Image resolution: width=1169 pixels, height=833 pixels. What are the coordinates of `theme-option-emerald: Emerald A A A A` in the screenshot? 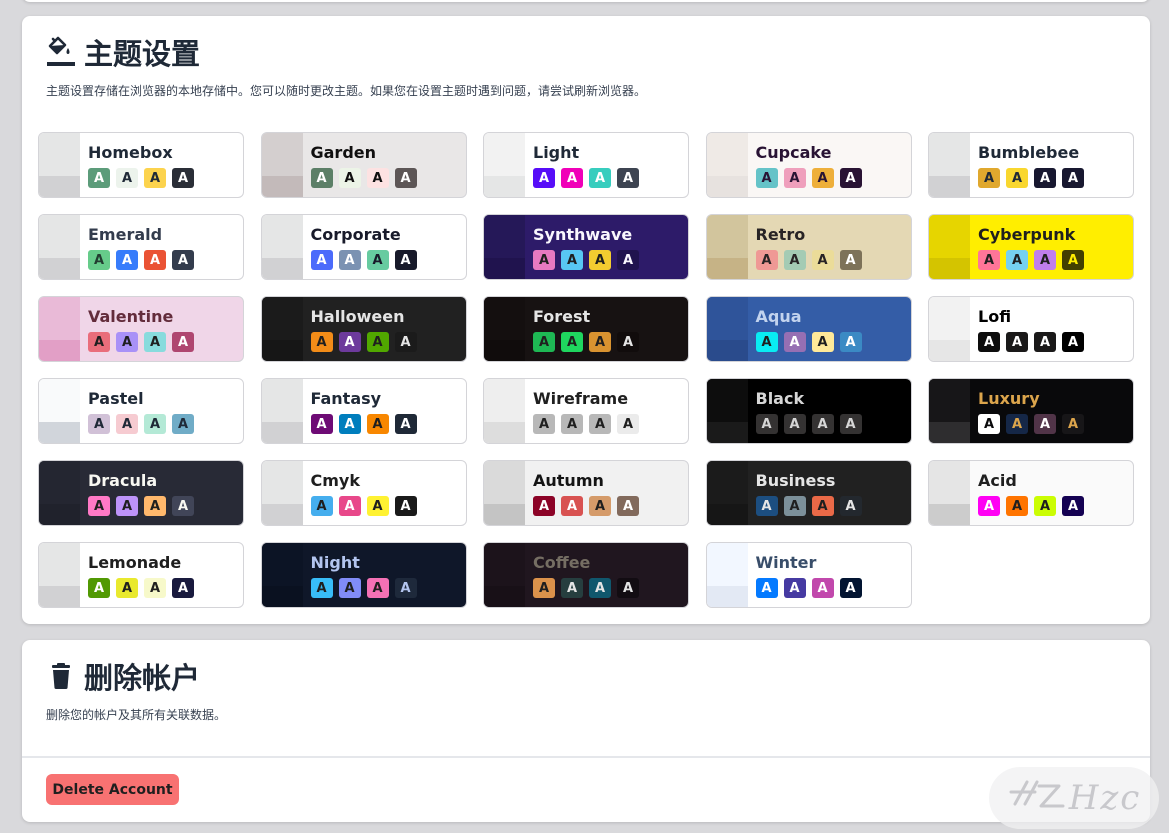 It's located at (141, 247).